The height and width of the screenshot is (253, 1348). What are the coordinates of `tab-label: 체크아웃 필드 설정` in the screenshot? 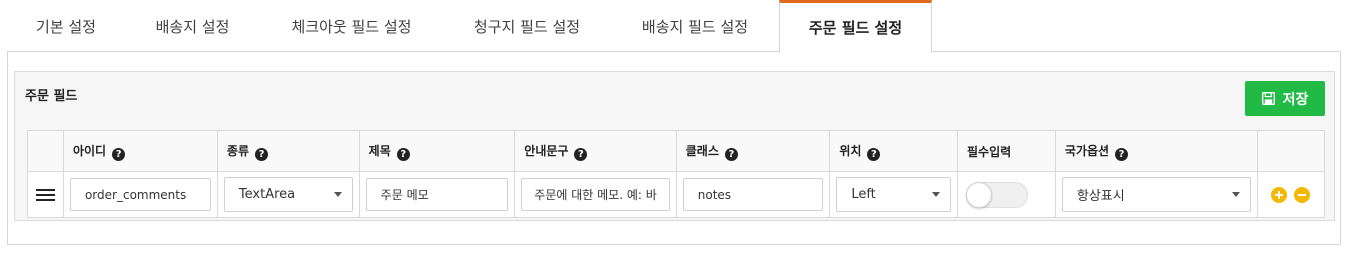 It's located at (351, 26).